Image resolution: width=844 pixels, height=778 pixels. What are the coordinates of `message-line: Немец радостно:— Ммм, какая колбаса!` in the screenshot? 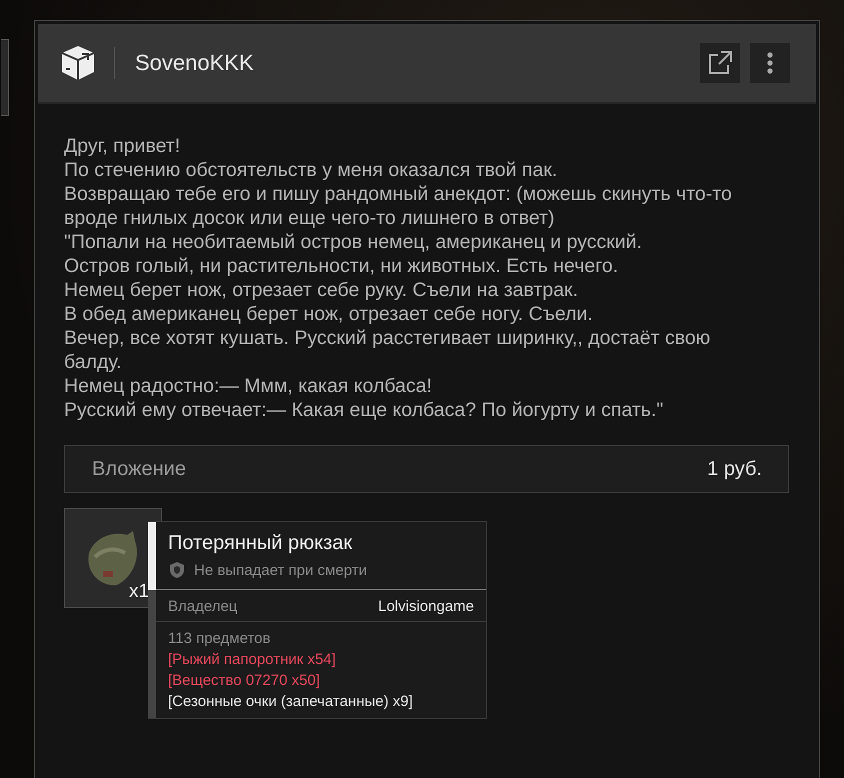 It's located at (248, 386).